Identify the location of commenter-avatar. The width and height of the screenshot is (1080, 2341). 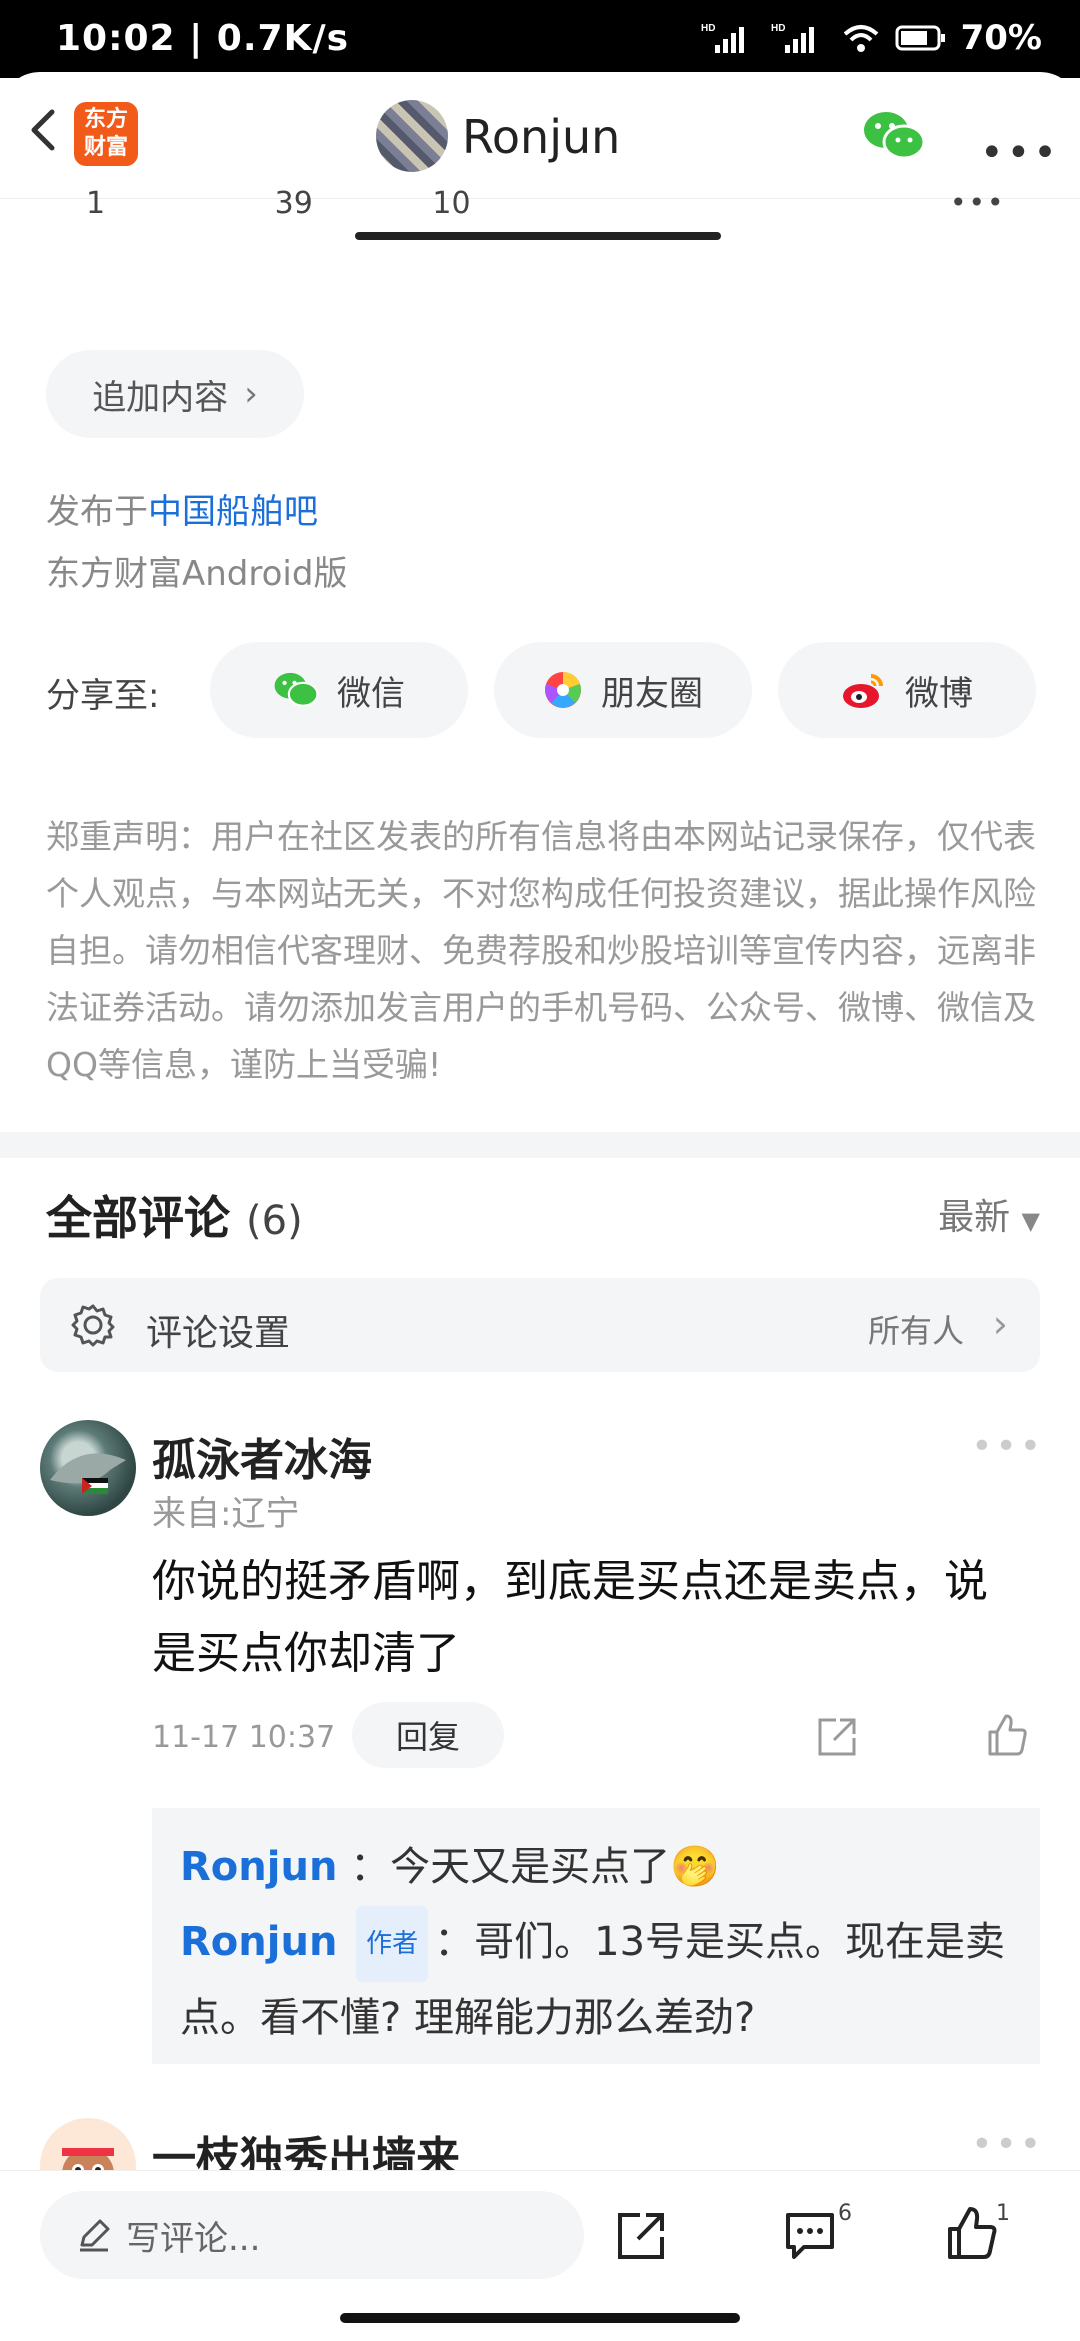
(88, 1468).